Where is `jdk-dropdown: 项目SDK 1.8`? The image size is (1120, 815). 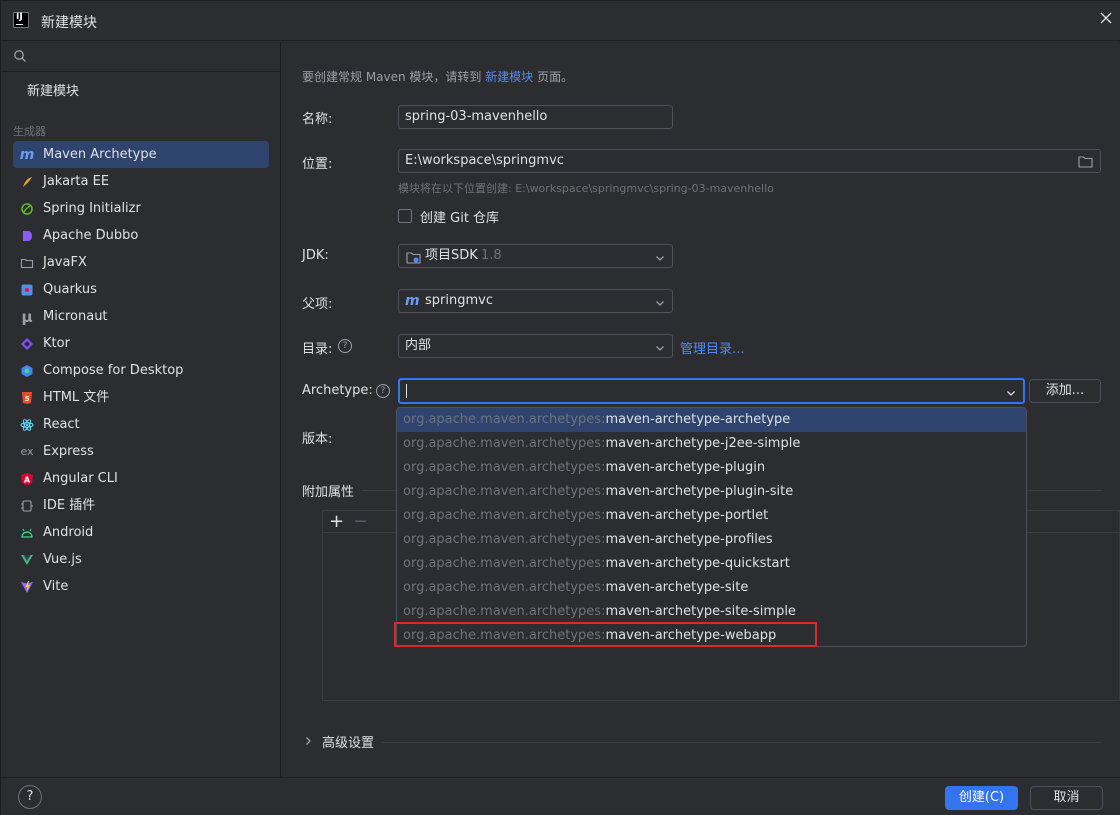 jdk-dropdown: 项目SDK 1.8 is located at coordinates (535, 256).